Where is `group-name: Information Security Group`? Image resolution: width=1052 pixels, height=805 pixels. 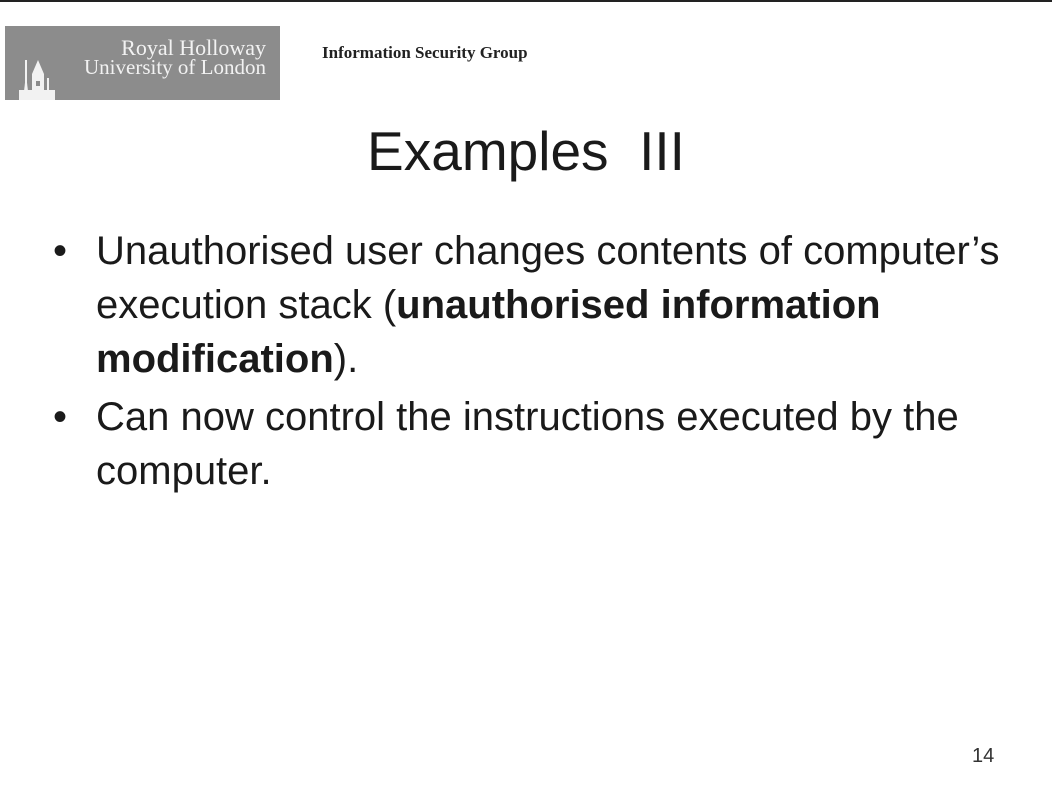 group-name: Information Security Group is located at coordinates (425, 52).